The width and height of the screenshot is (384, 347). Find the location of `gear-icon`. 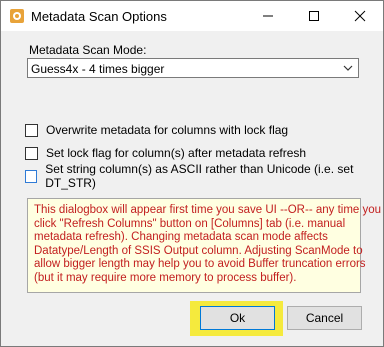

gear-icon is located at coordinates (17, 16).